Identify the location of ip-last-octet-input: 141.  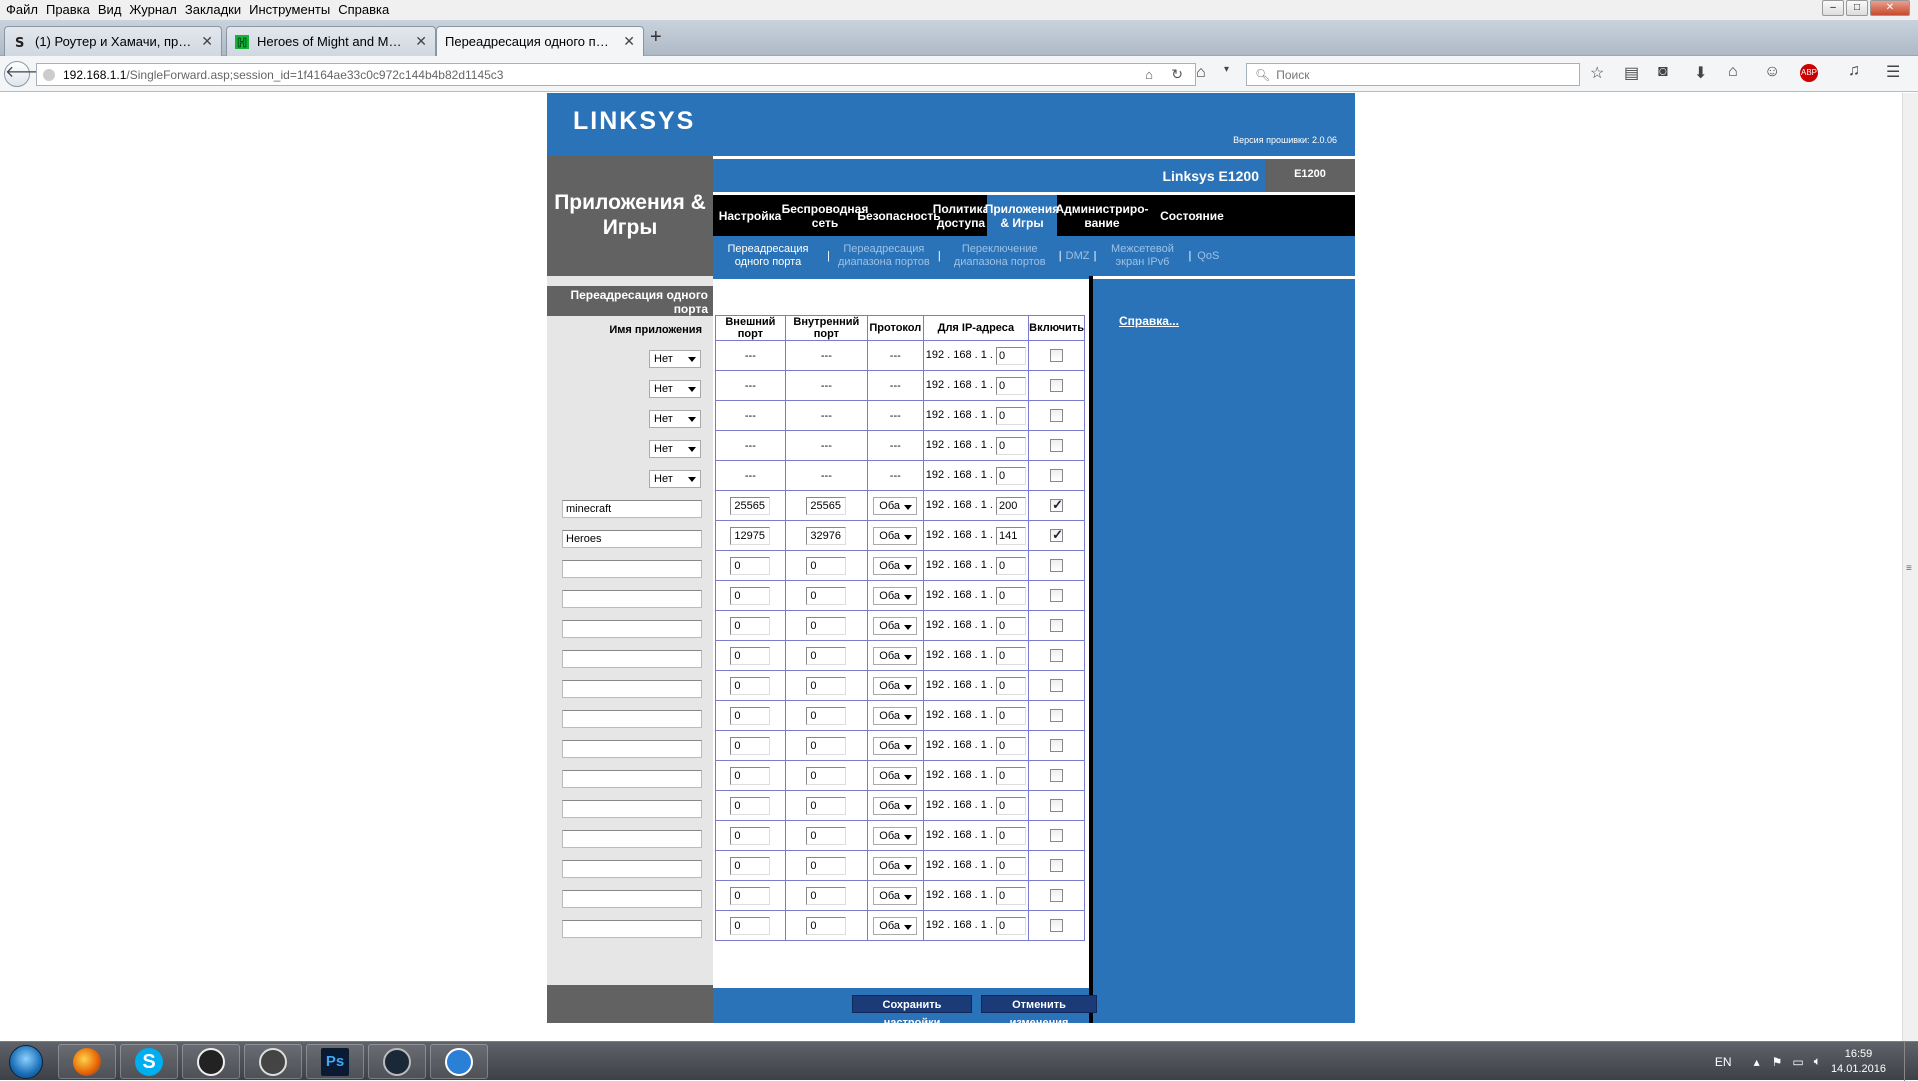
(1011, 535).